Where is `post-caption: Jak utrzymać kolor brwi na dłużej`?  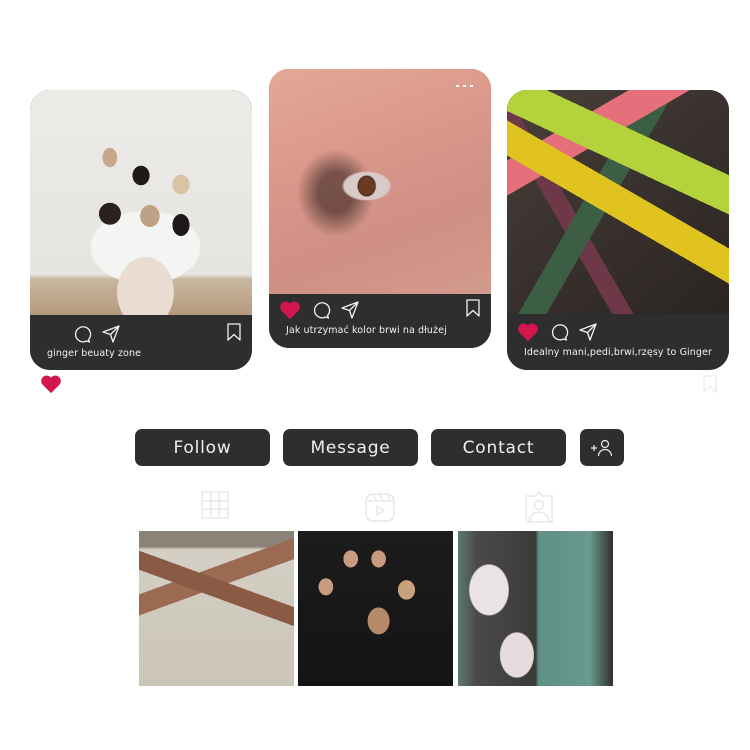
post-caption: Jak utrzymać kolor brwi na dłużej is located at coordinates (366, 330).